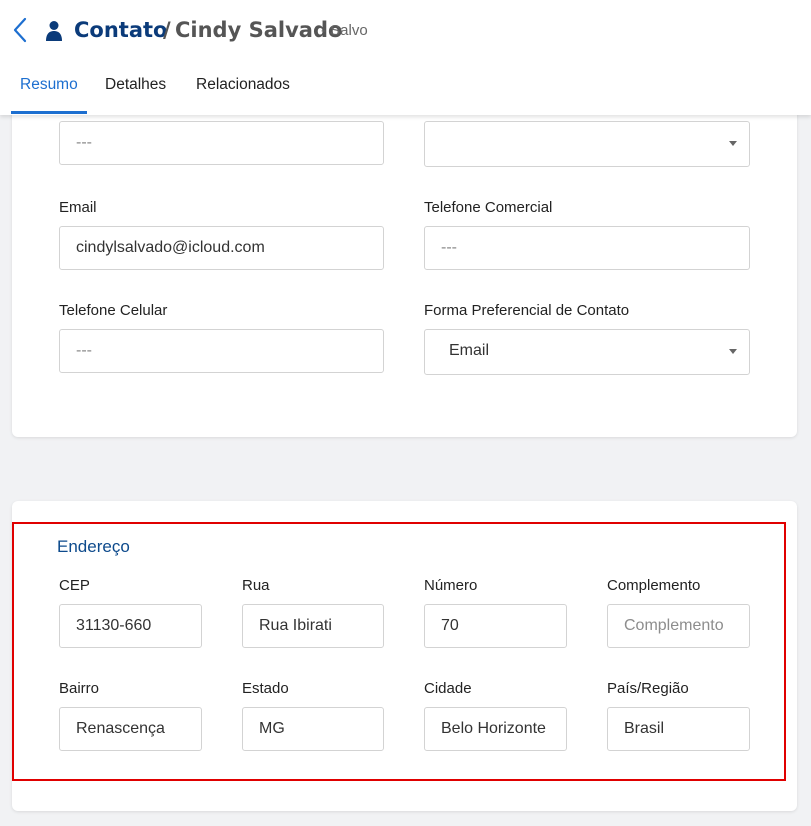 This screenshot has height=826, width=811. I want to click on city-label: Cidade, so click(448, 688).